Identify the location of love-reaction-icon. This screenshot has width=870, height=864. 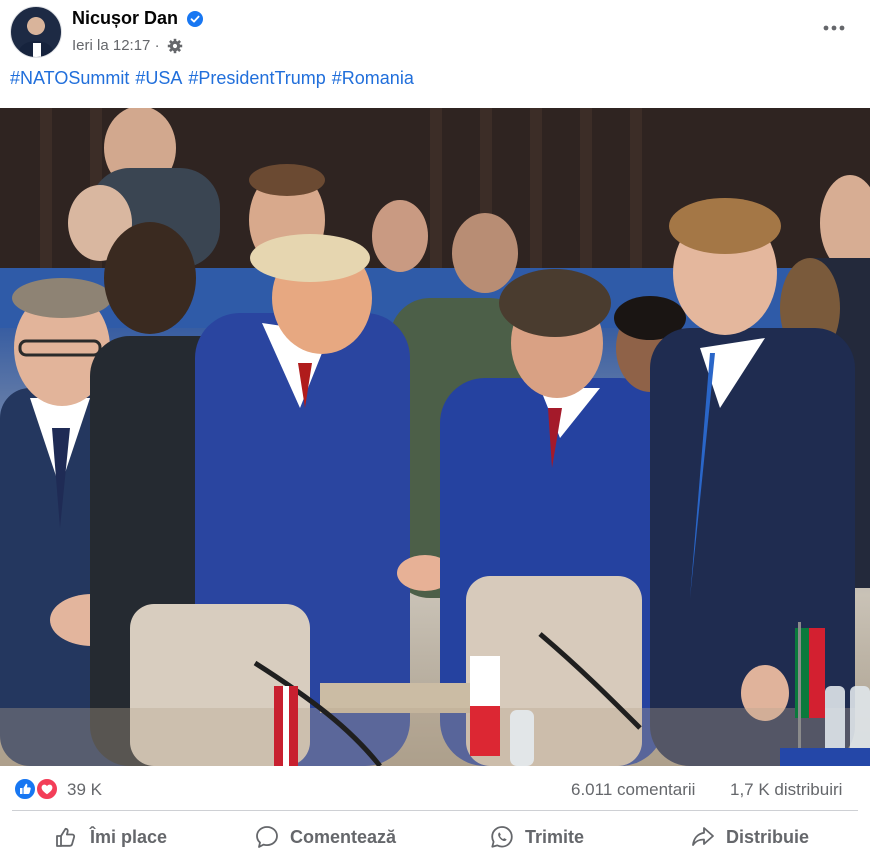
(47, 789).